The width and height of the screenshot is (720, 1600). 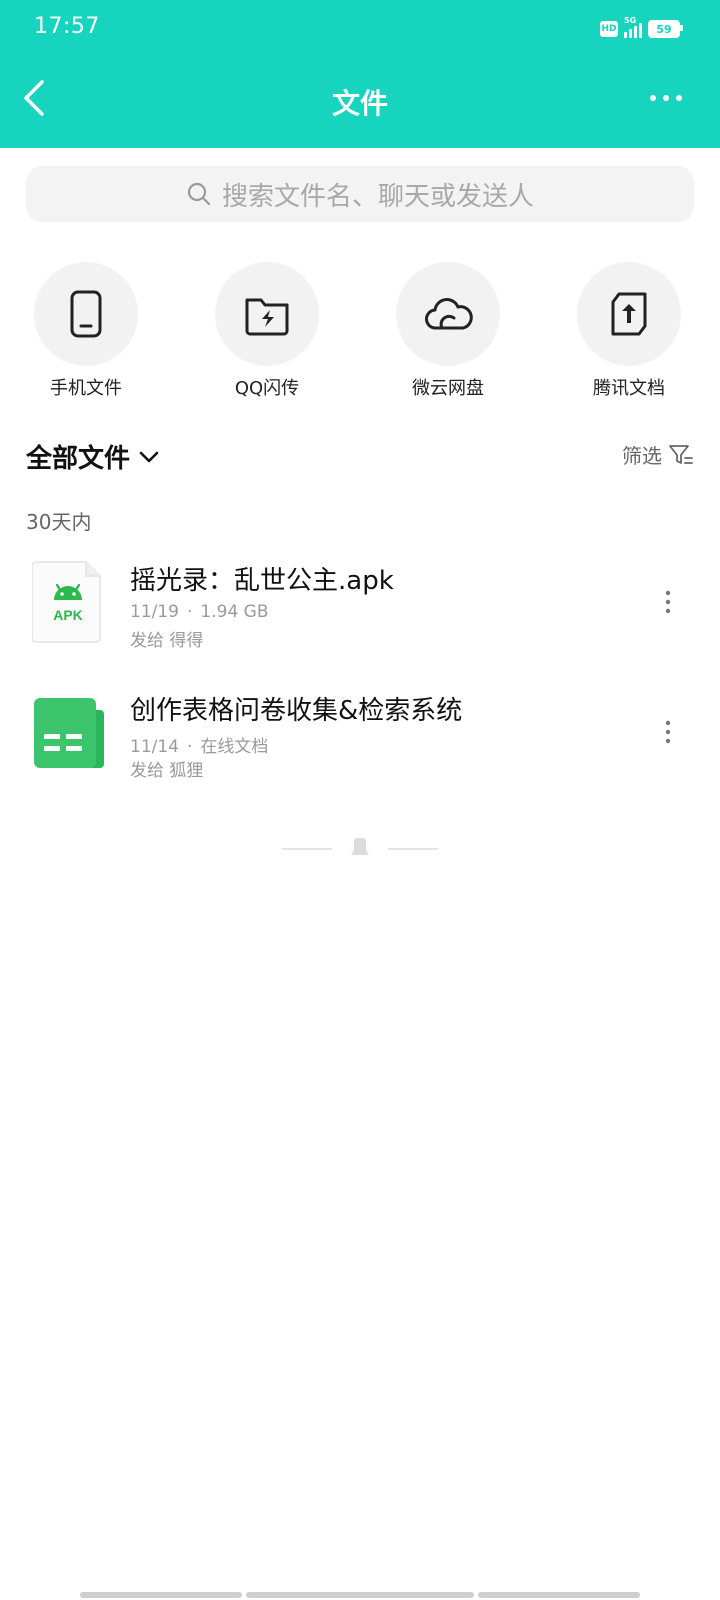 I want to click on section-header: 全部文件 筛选, so click(x=360, y=458).